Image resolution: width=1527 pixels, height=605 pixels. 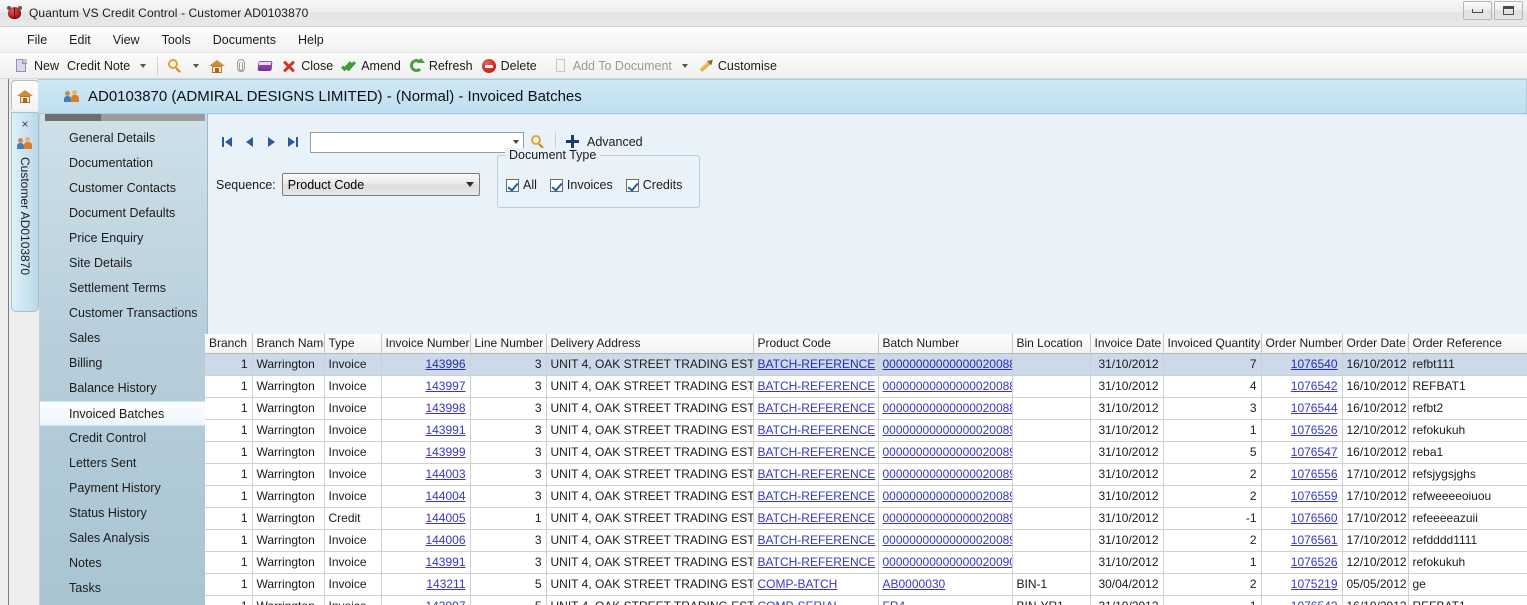 I want to click on sidebar-item-customer-transactions: Customer Transactions, so click(x=123, y=313).